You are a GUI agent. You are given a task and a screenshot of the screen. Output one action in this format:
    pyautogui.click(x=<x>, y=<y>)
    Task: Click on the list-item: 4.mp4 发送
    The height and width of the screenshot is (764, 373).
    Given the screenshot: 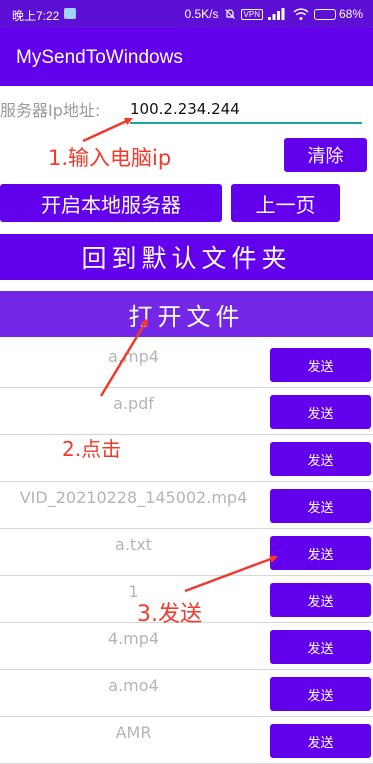 What is the action you would take?
    pyautogui.click(x=186, y=646)
    